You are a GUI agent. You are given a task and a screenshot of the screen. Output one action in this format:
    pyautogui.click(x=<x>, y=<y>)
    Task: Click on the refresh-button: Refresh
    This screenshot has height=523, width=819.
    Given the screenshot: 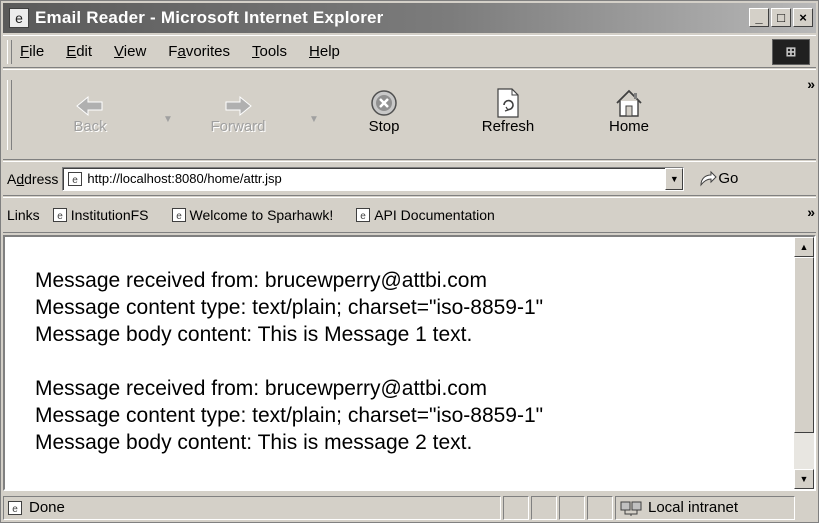 What is the action you would take?
    pyautogui.click(x=508, y=106)
    